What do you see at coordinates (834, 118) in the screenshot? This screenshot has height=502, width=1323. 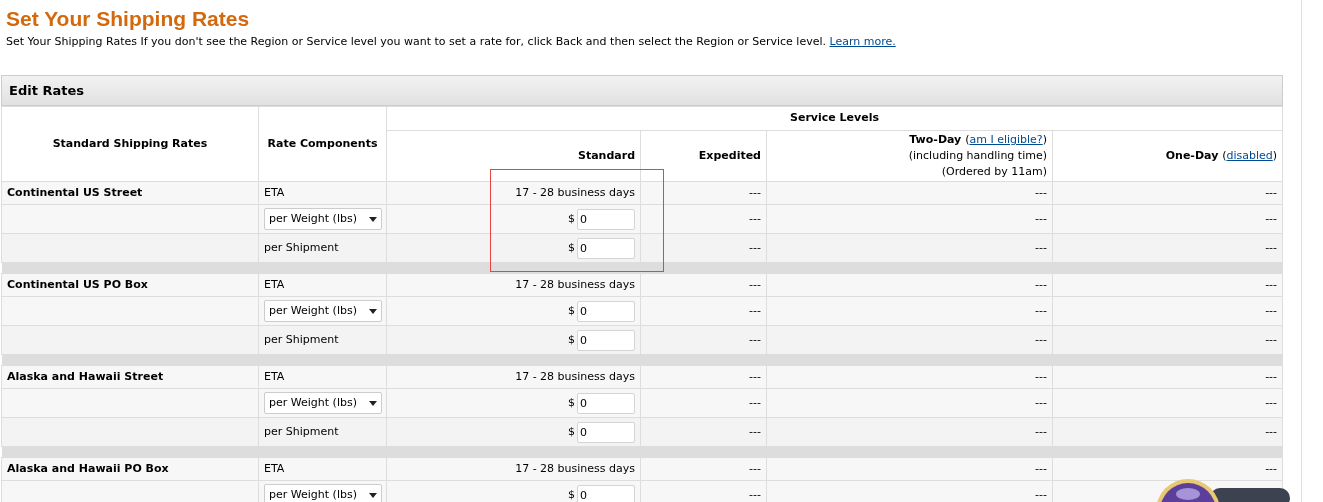 I see `column-header: Service Levels` at bounding box center [834, 118].